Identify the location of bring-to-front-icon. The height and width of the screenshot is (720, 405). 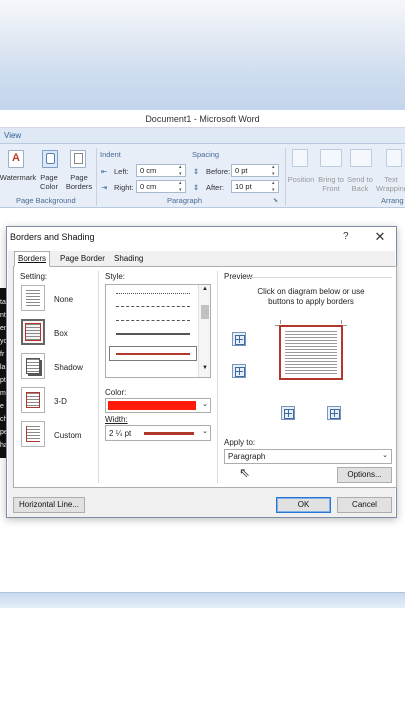
(331, 158).